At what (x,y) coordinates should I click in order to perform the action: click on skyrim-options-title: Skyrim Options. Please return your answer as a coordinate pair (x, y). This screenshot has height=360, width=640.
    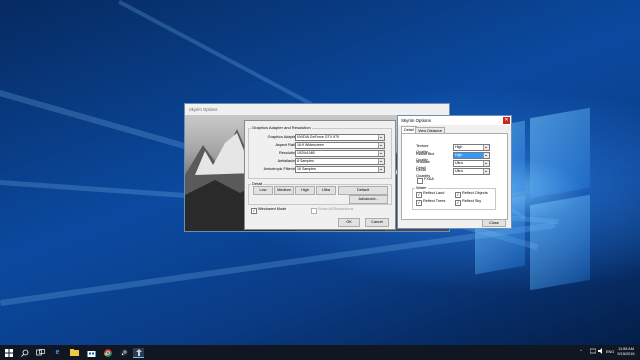
    Looking at the image, I should click on (454, 120).